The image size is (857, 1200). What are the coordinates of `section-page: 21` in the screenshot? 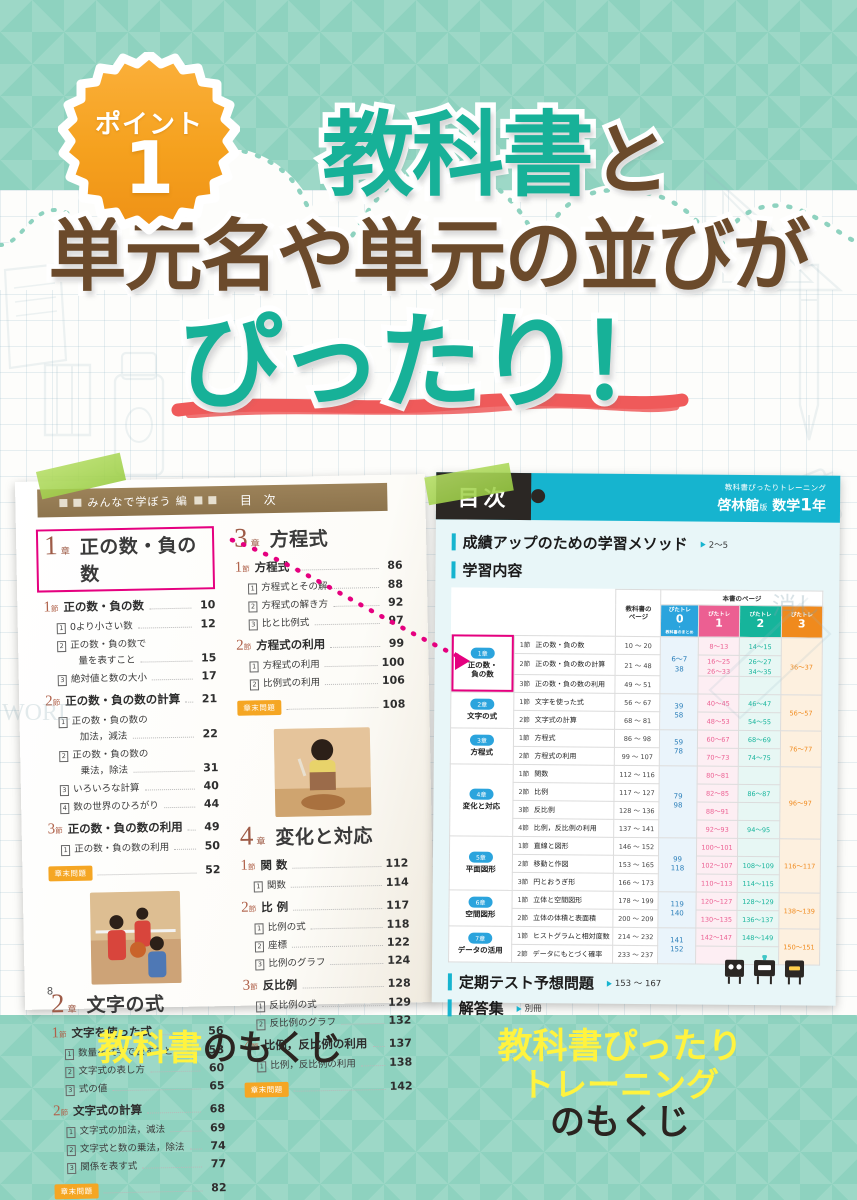 It's located at (209, 699).